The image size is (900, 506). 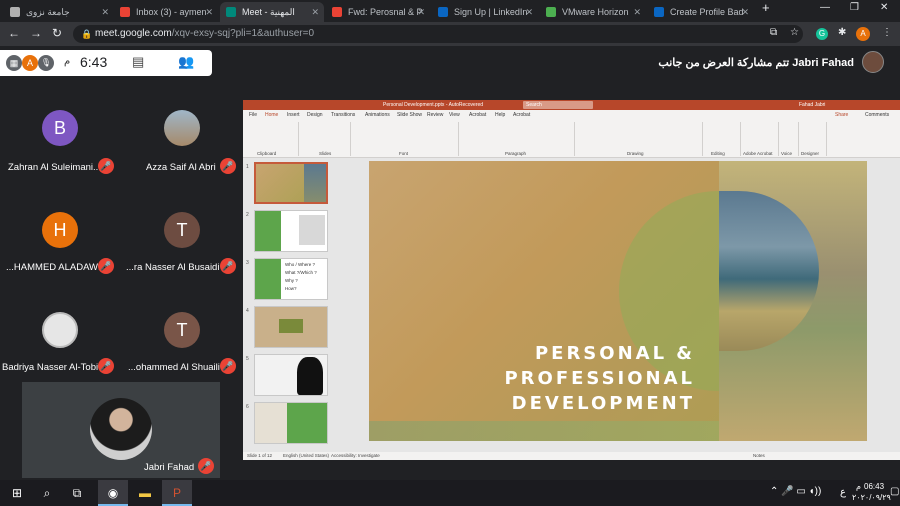 What do you see at coordinates (794, 32) in the screenshot?
I see `bookmark-star-icon: ☆` at bounding box center [794, 32].